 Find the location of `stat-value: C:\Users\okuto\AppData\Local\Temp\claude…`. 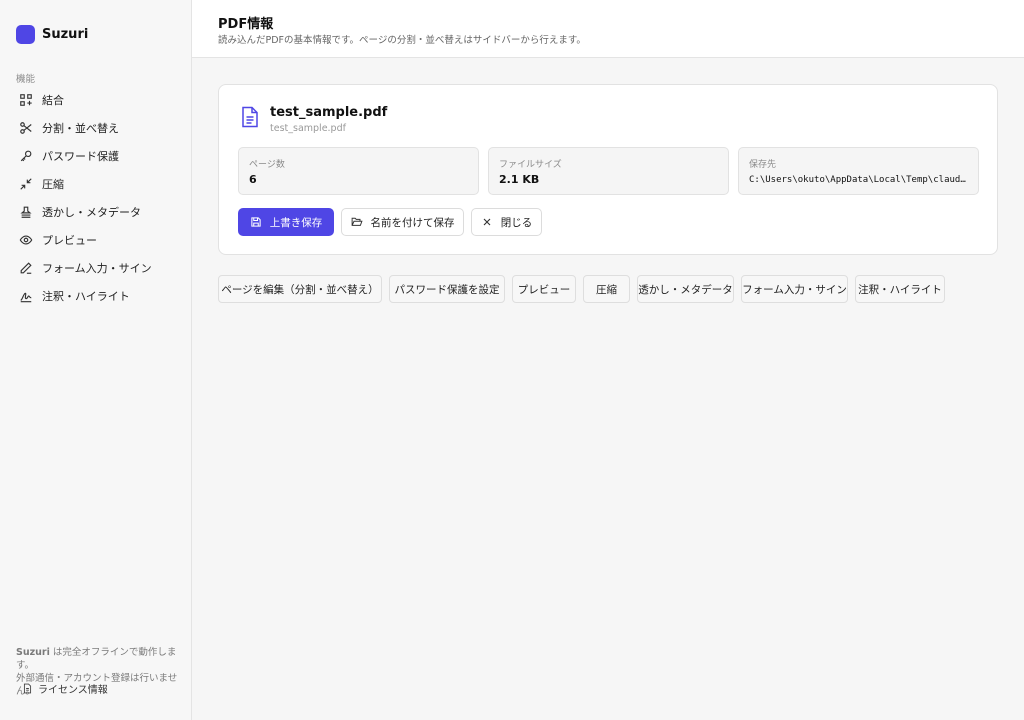

stat-value: C:\Users\okuto\AppData\Local\Temp\claude… is located at coordinates (858, 180).